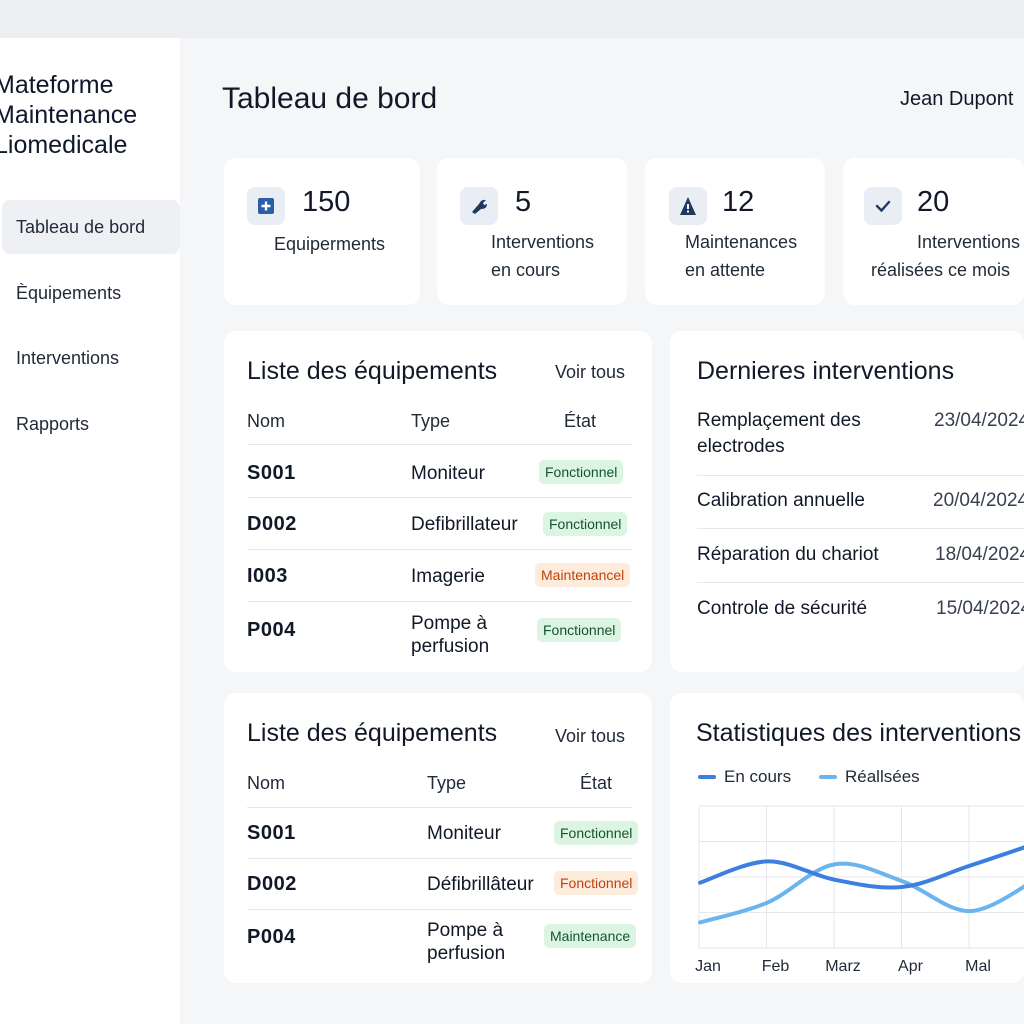 This screenshot has height=1024, width=1024. What do you see at coordinates (979, 554) in the screenshot?
I see `intervention-date: 18/04/2024` at bounding box center [979, 554].